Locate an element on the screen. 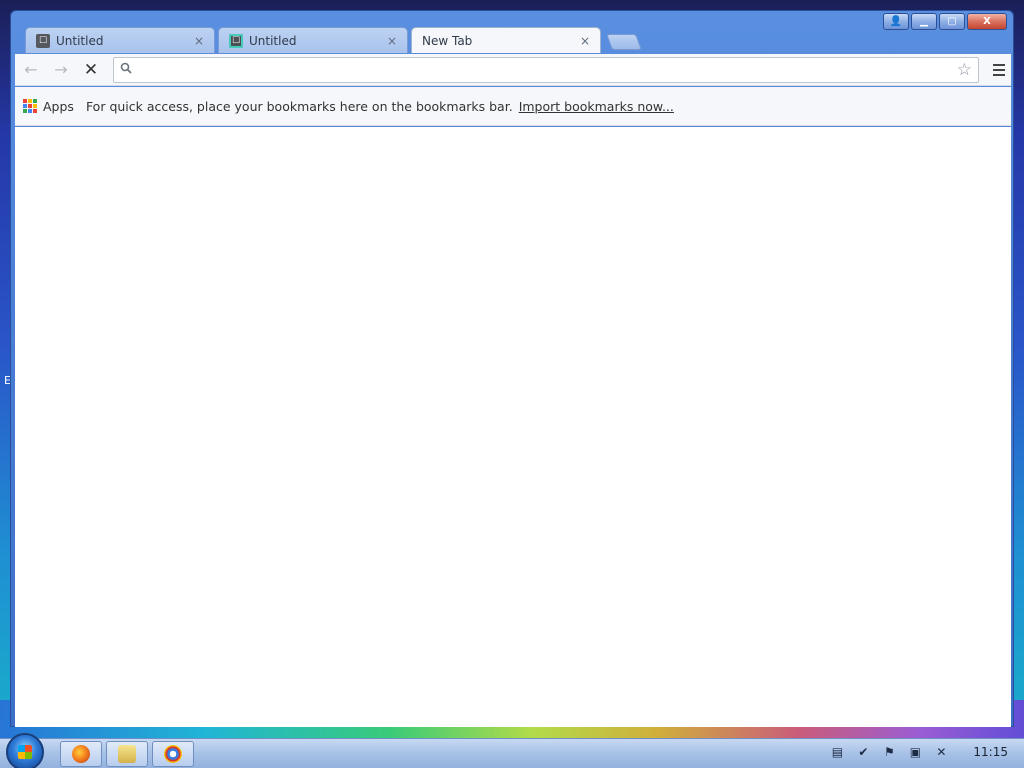 This screenshot has width=1024, height=768. close-icon: X is located at coordinates (987, 21).